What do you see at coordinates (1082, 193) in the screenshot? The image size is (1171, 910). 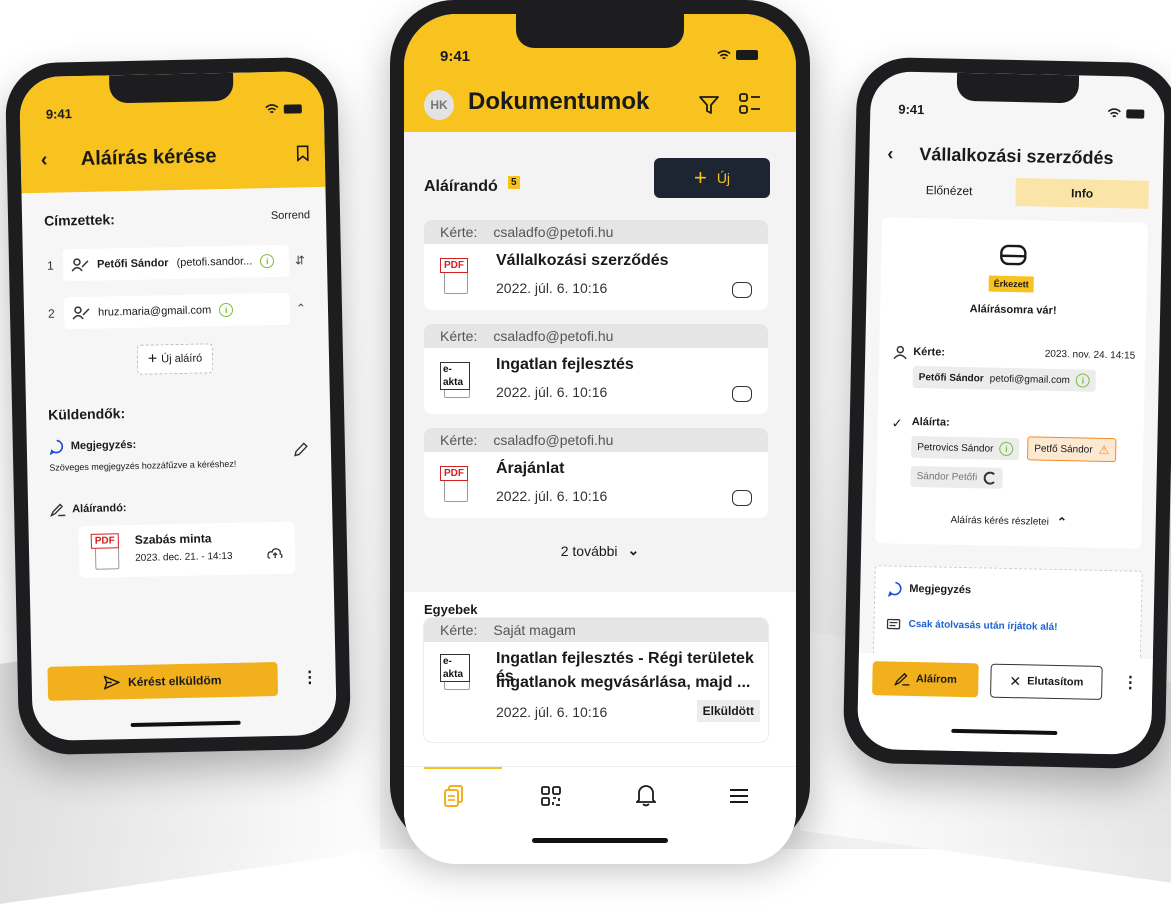 I see `tab-info: Info` at bounding box center [1082, 193].